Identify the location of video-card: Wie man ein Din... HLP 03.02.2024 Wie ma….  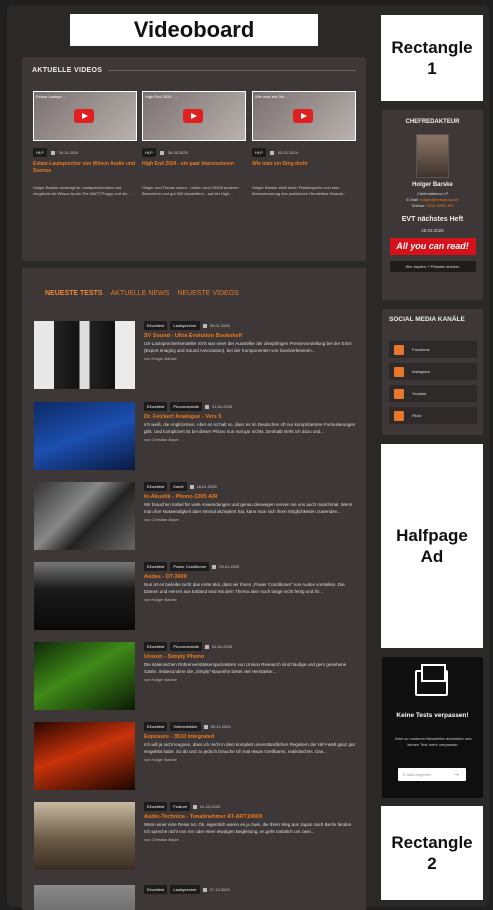
(304, 144).